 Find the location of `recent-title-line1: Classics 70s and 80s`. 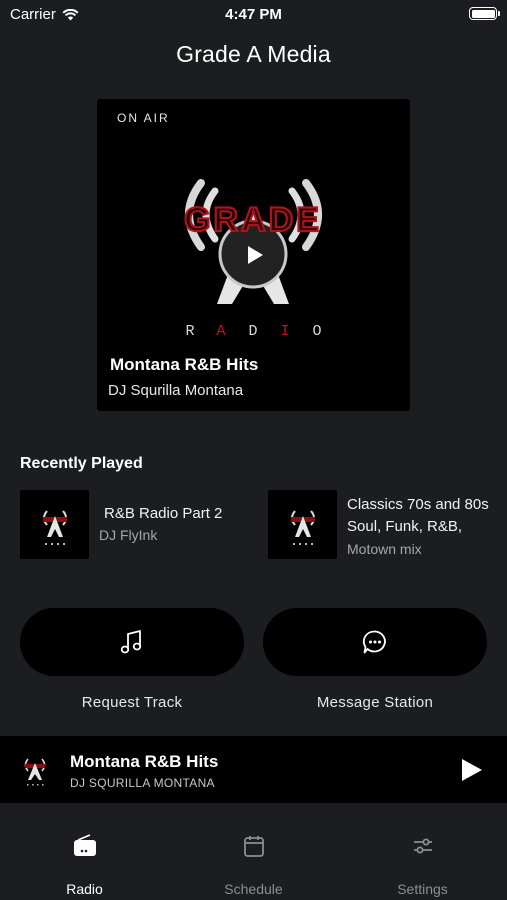

recent-title-line1: Classics 70s and 80s is located at coordinates (418, 504).